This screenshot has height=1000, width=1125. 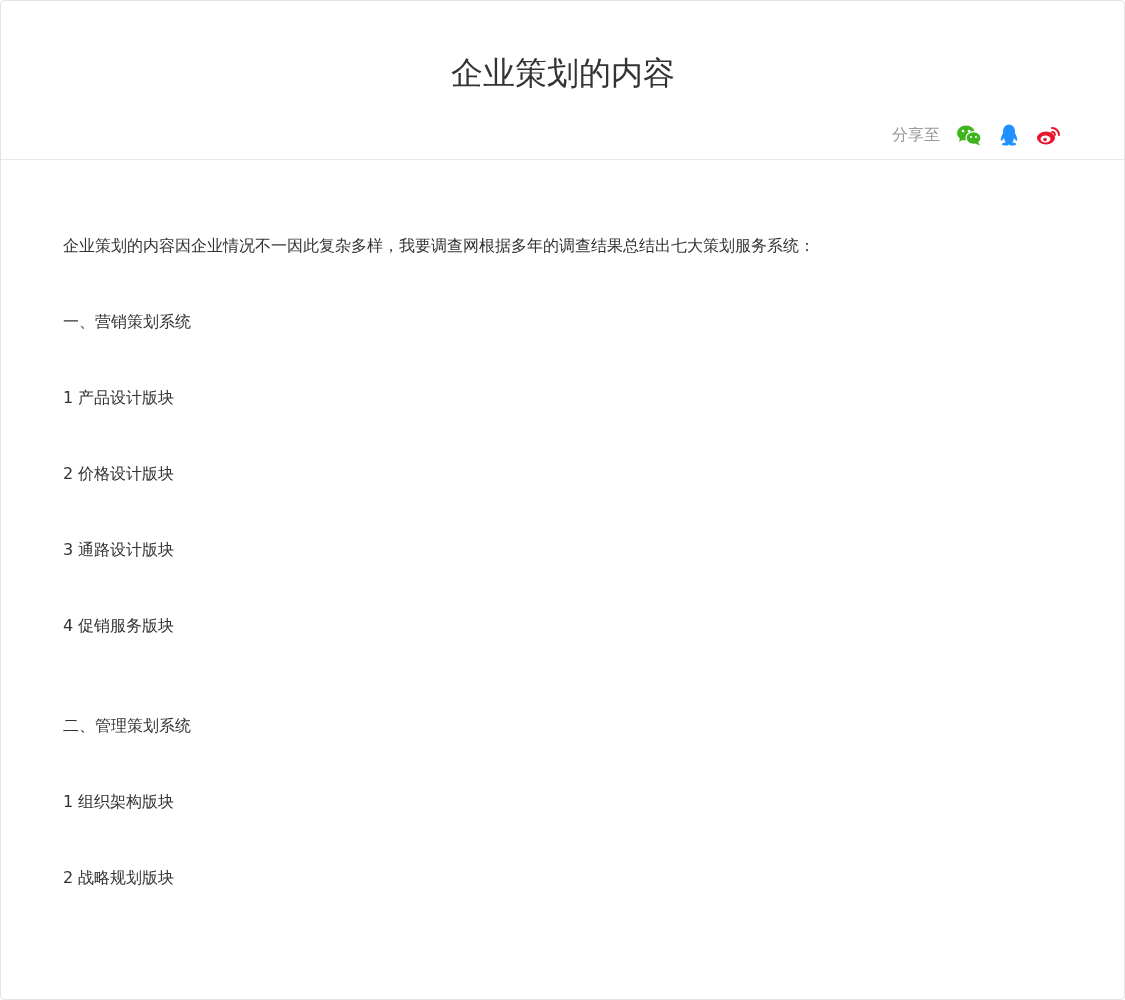 I want to click on article-title: 企业策划的内容, so click(x=562, y=73).